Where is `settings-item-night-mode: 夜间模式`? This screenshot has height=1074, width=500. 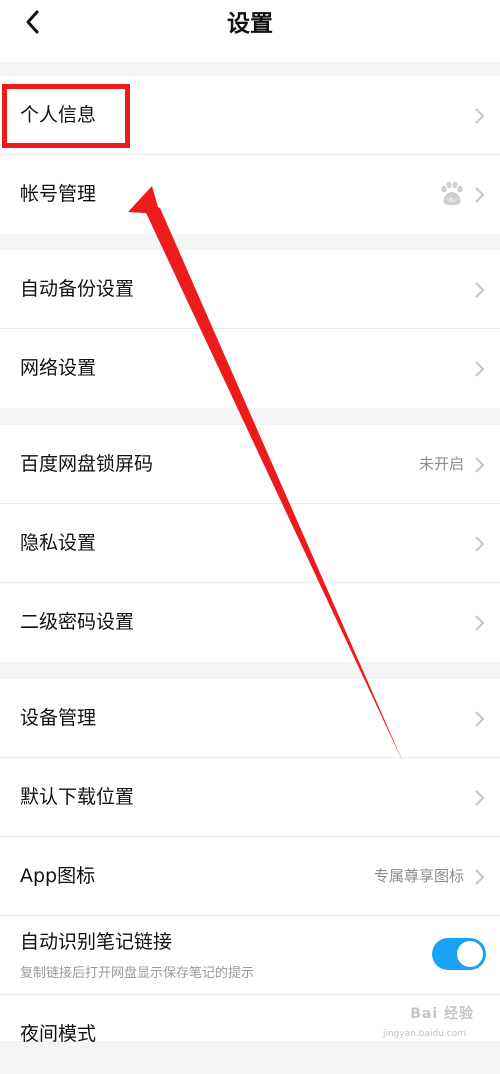 settings-item-night-mode: 夜间模式 is located at coordinates (250, 1034).